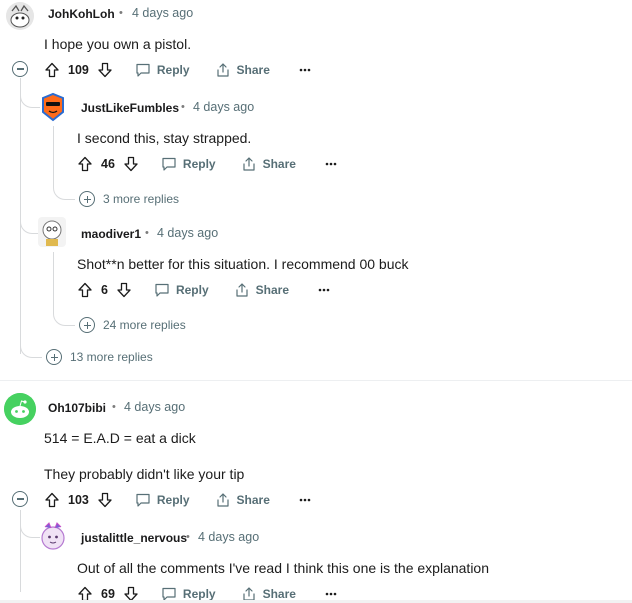 The height and width of the screenshot is (603, 632). I want to click on more-replies-button: 24 more replies, so click(132, 325).